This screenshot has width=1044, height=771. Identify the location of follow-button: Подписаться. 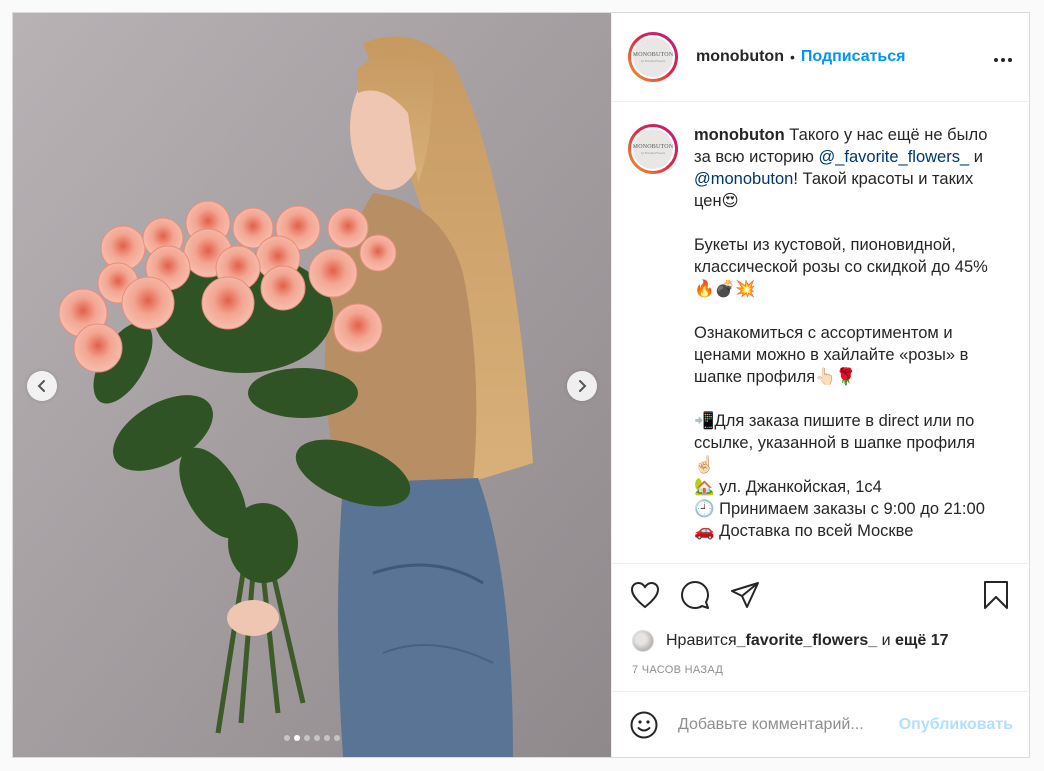
(853, 57).